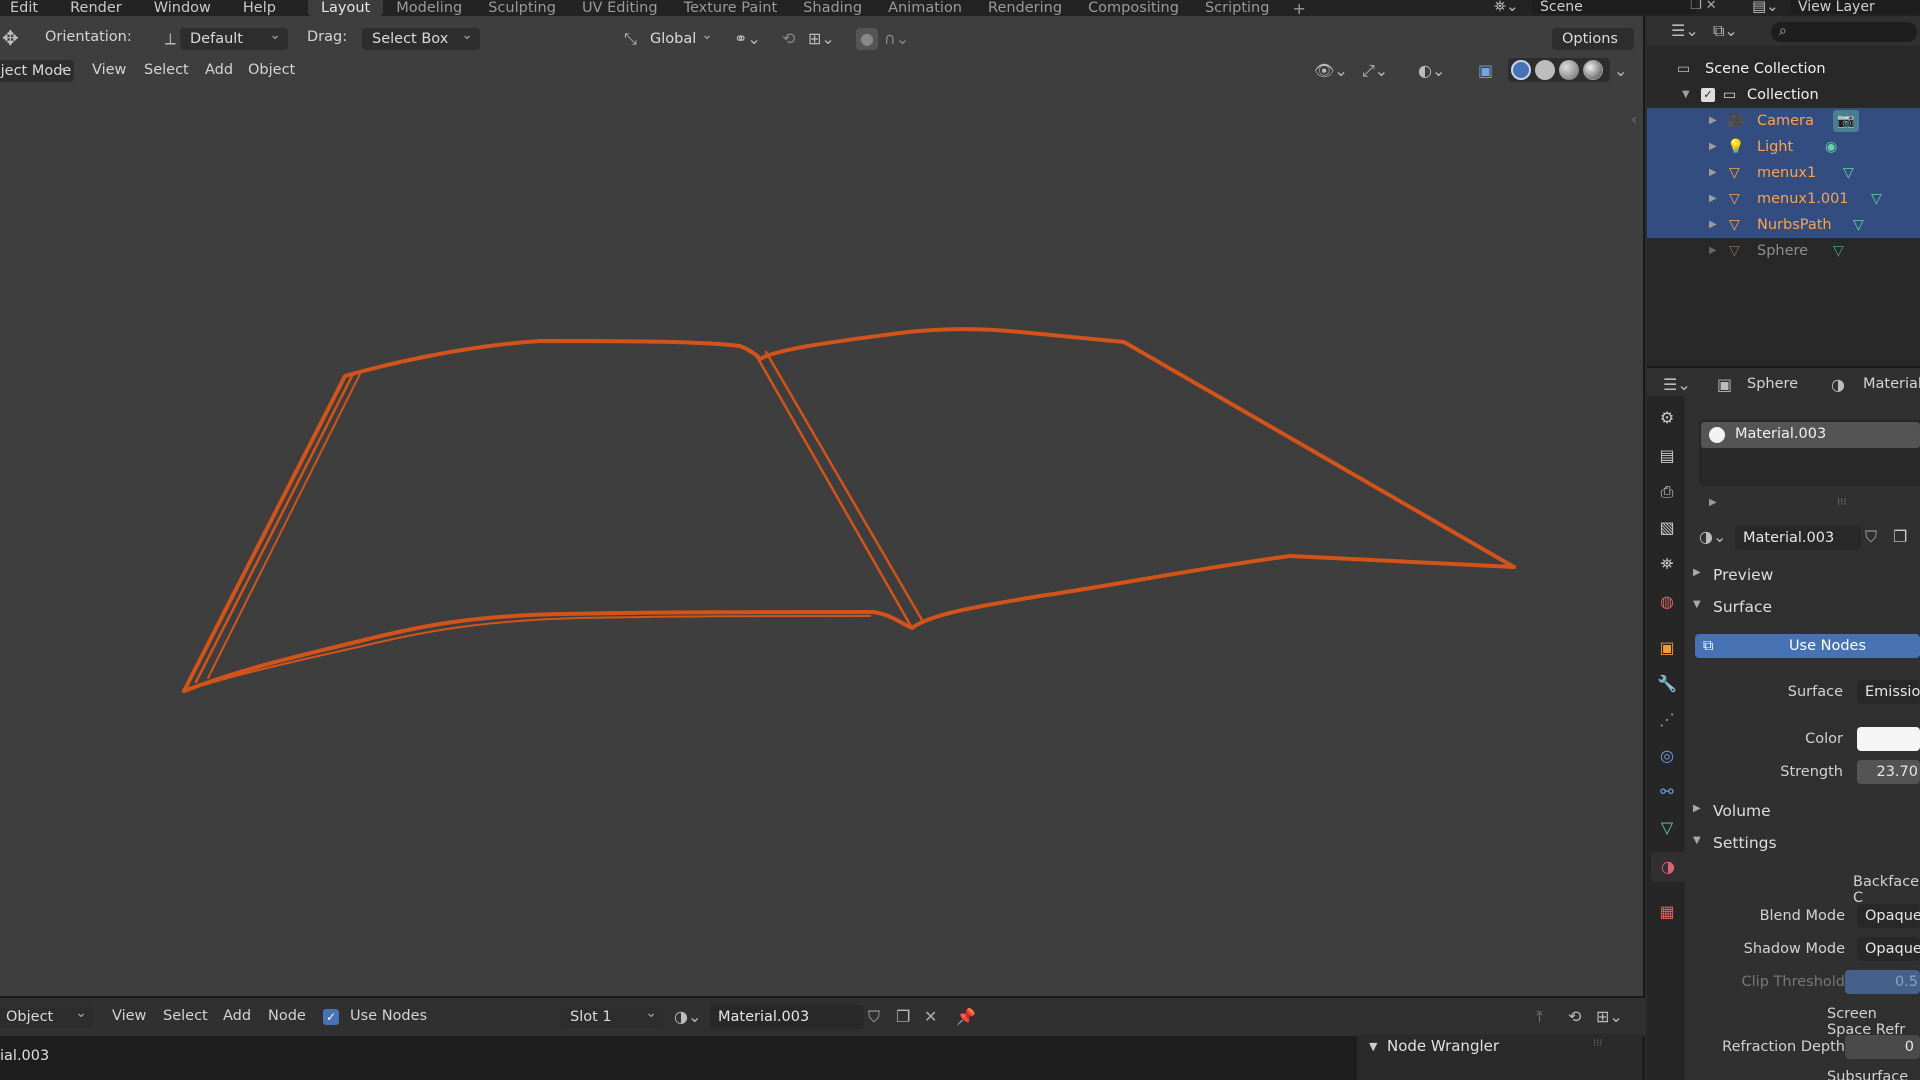 The width and height of the screenshot is (1920, 1080). What do you see at coordinates (1866, 890) in the screenshot?
I see `backface-culling-checkbox: Backface C` at bounding box center [1866, 890].